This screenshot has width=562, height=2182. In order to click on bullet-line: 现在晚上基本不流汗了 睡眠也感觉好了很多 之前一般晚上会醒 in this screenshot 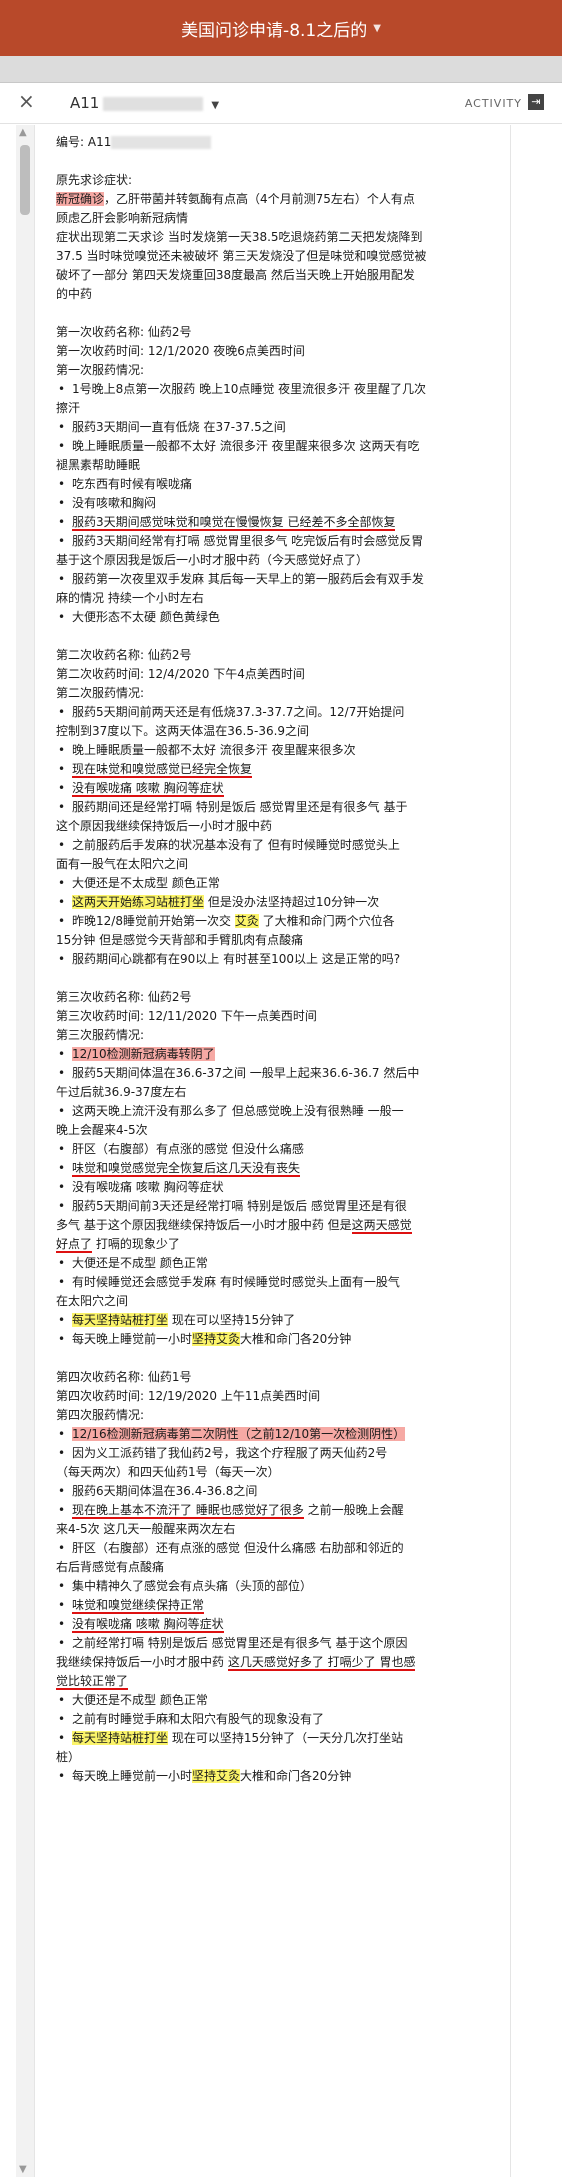, I will do `click(281, 1510)`.